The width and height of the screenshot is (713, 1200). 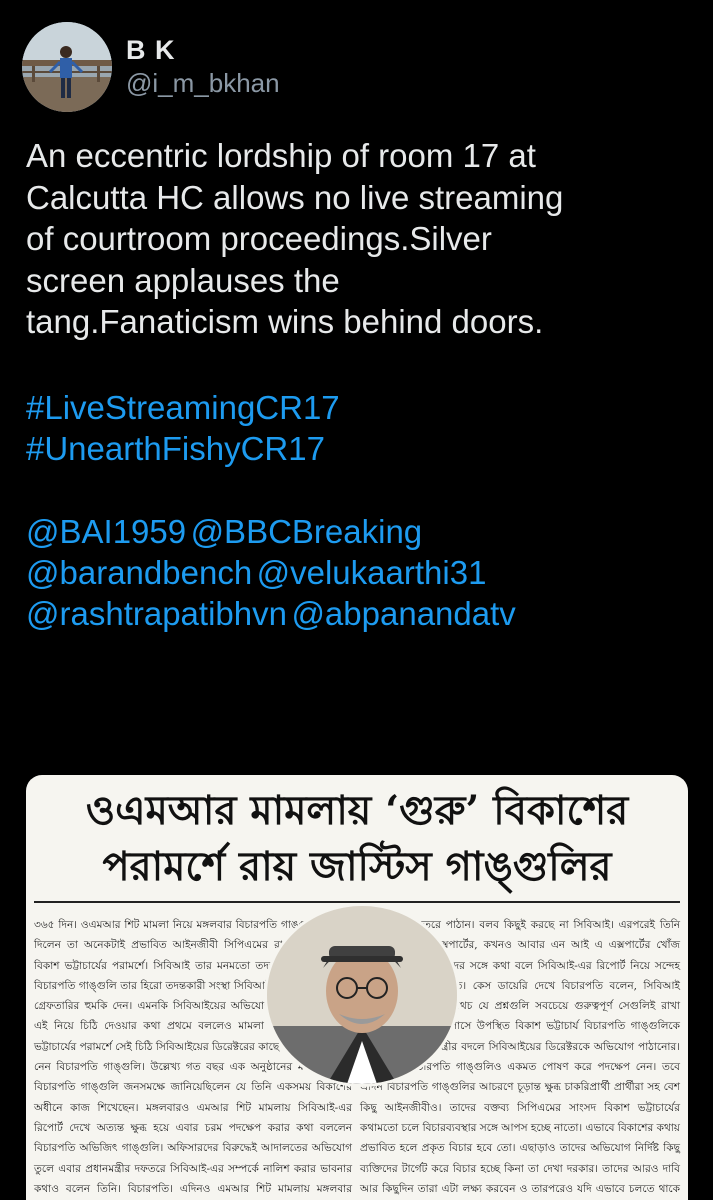 I want to click on tweet-text-line: An eccentric lordship of room 17 at, so click(x=281, y=155).